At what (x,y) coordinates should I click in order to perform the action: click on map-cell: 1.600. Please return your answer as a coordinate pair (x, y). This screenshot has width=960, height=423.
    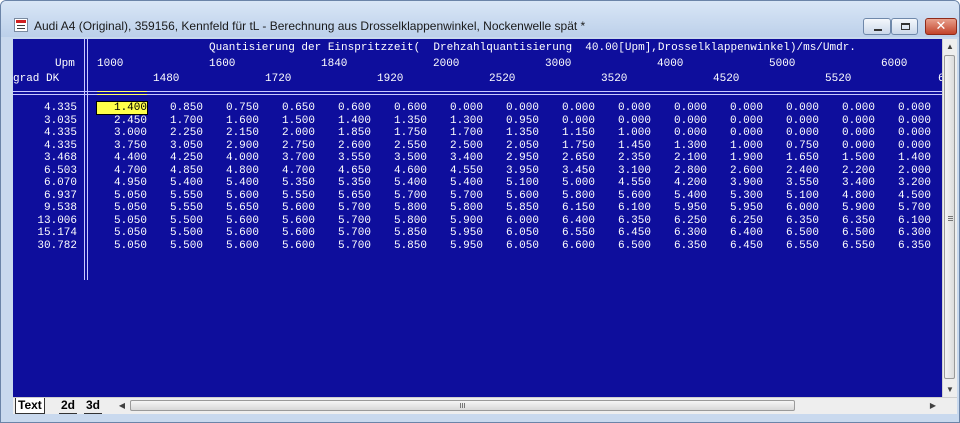
    Looking at the image, I should click on (234, 121).